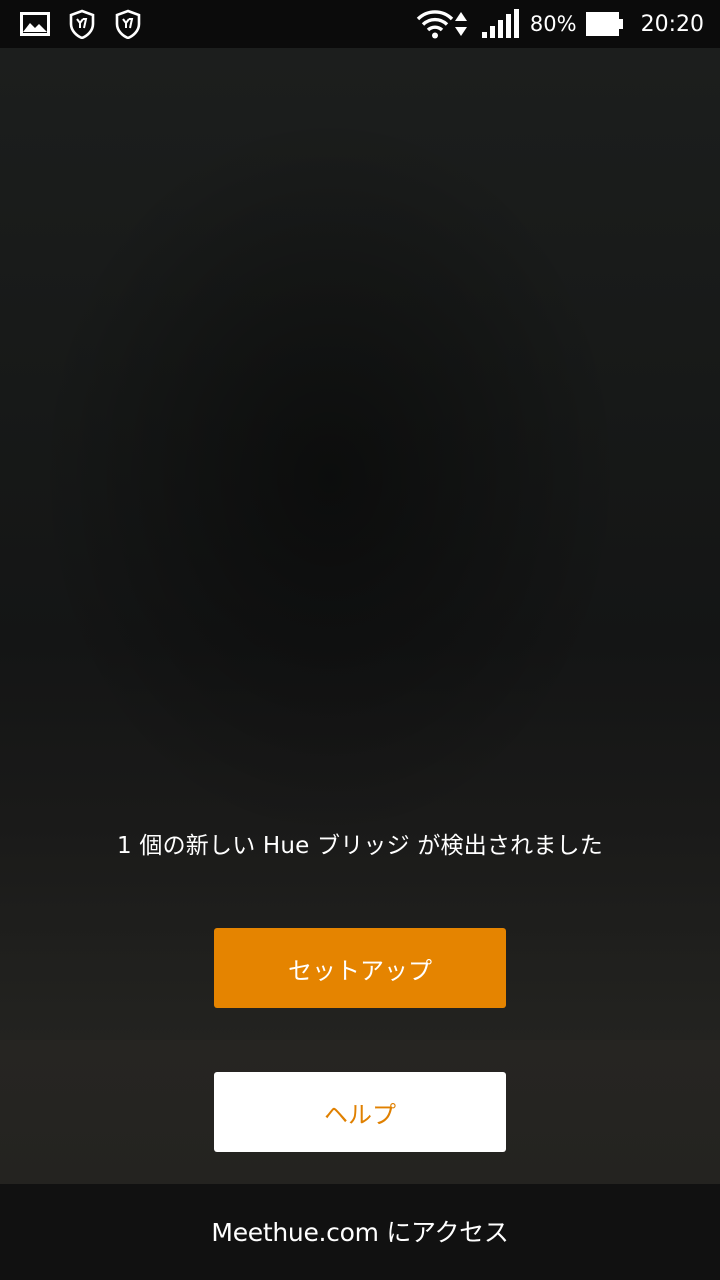 The image size is (720, 1280). Describe the element at coordinates (360, 968) in the screenshot. I see `setup-button: セットアップ` at that location.